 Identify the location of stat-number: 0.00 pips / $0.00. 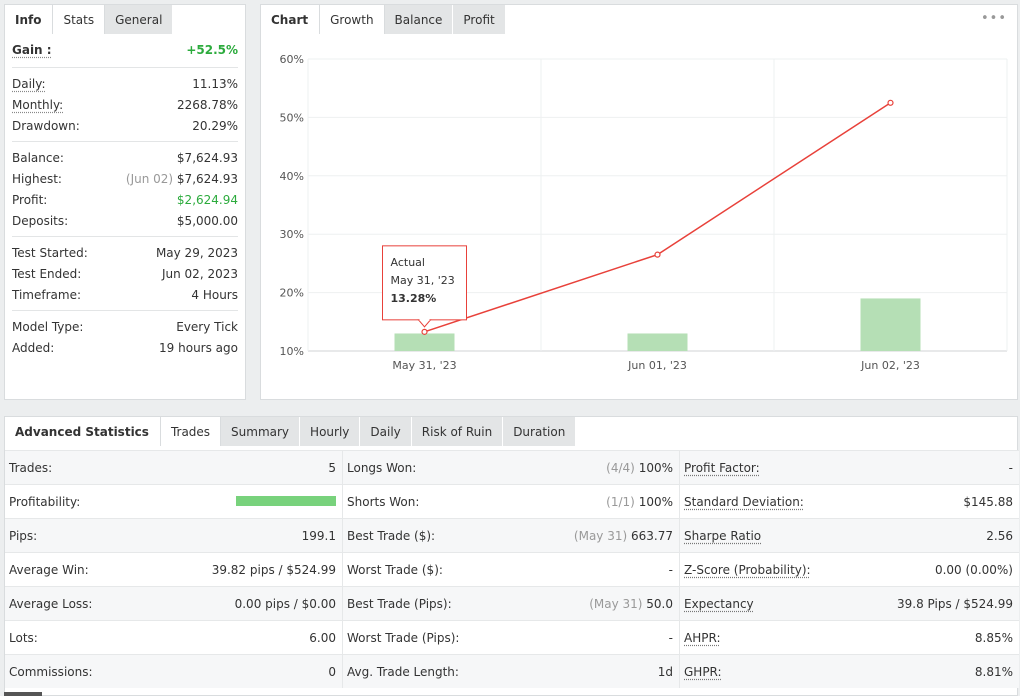
(285, 603).